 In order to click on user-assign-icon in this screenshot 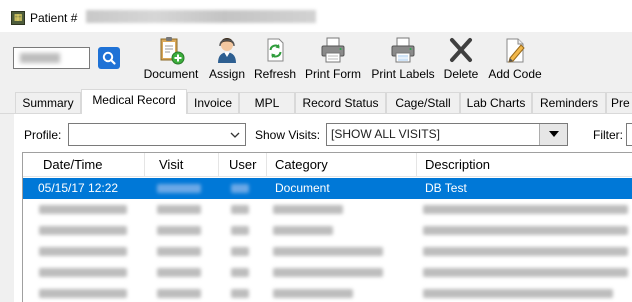, I will do `click(227, 50)`.